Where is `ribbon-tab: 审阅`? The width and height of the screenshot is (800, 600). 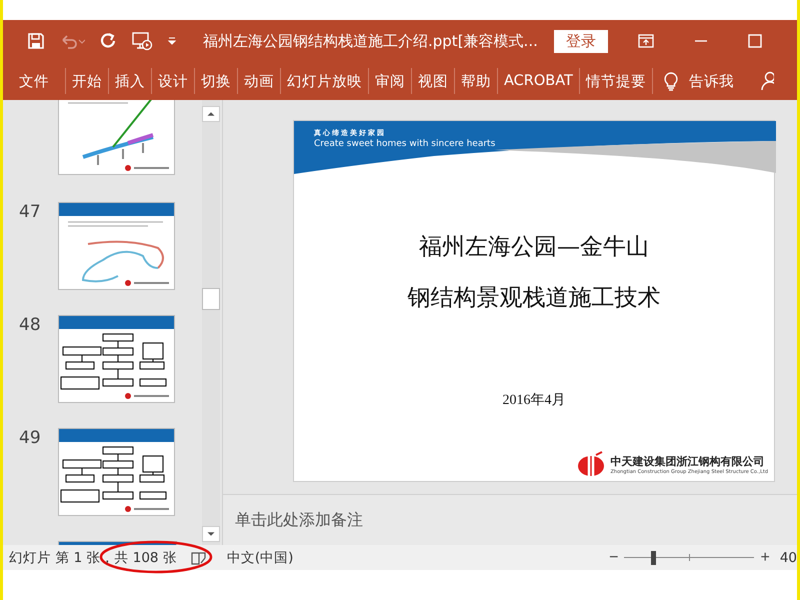
ribbon-tab: 审阅 is located at coordinates (390, 81).